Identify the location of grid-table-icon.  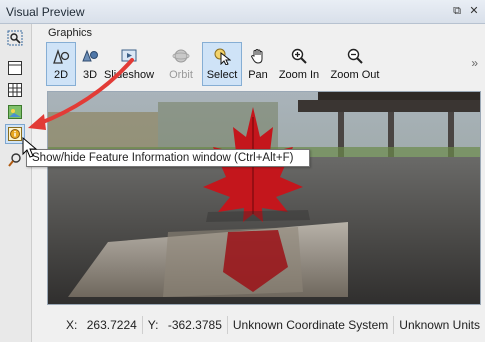
(15, 90).